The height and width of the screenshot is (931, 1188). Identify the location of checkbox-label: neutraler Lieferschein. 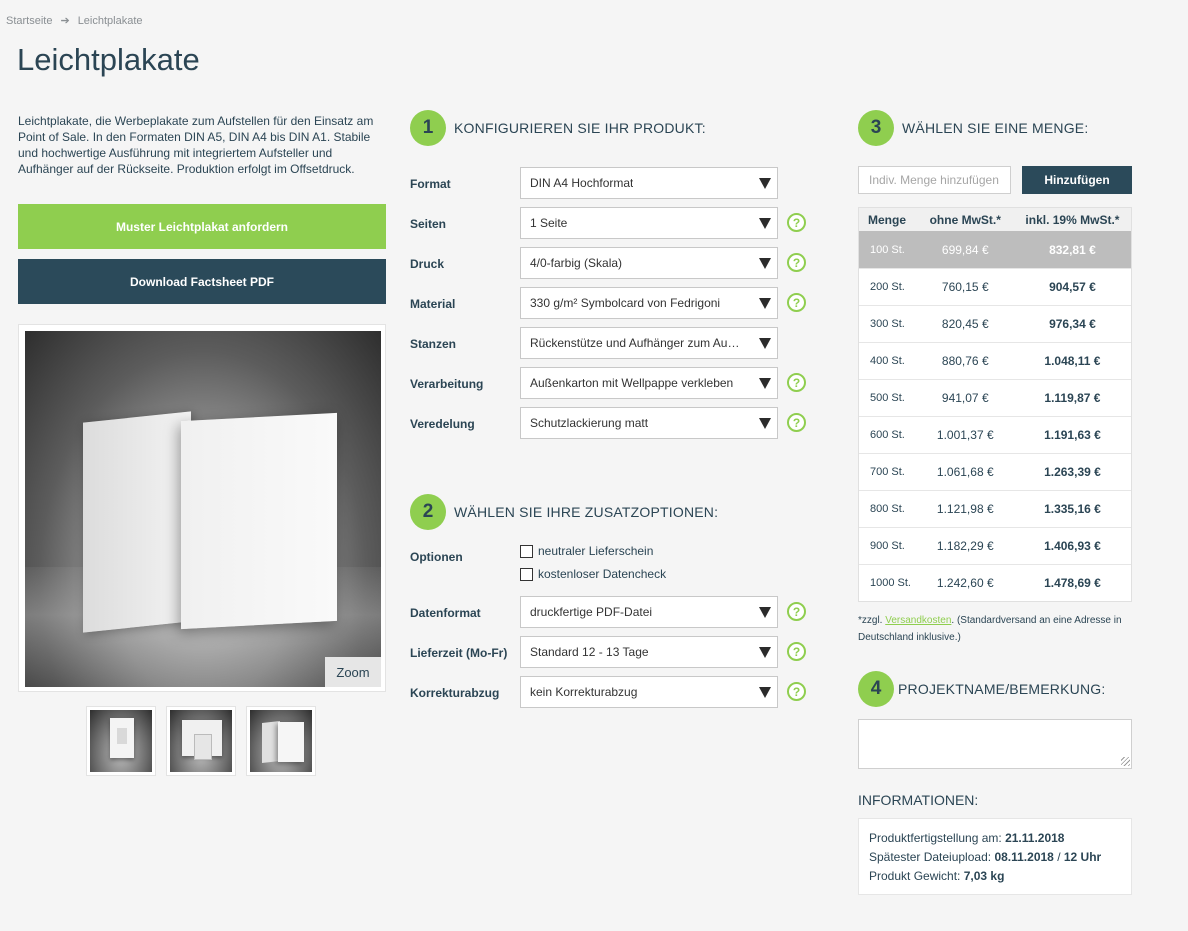
(596, 551).